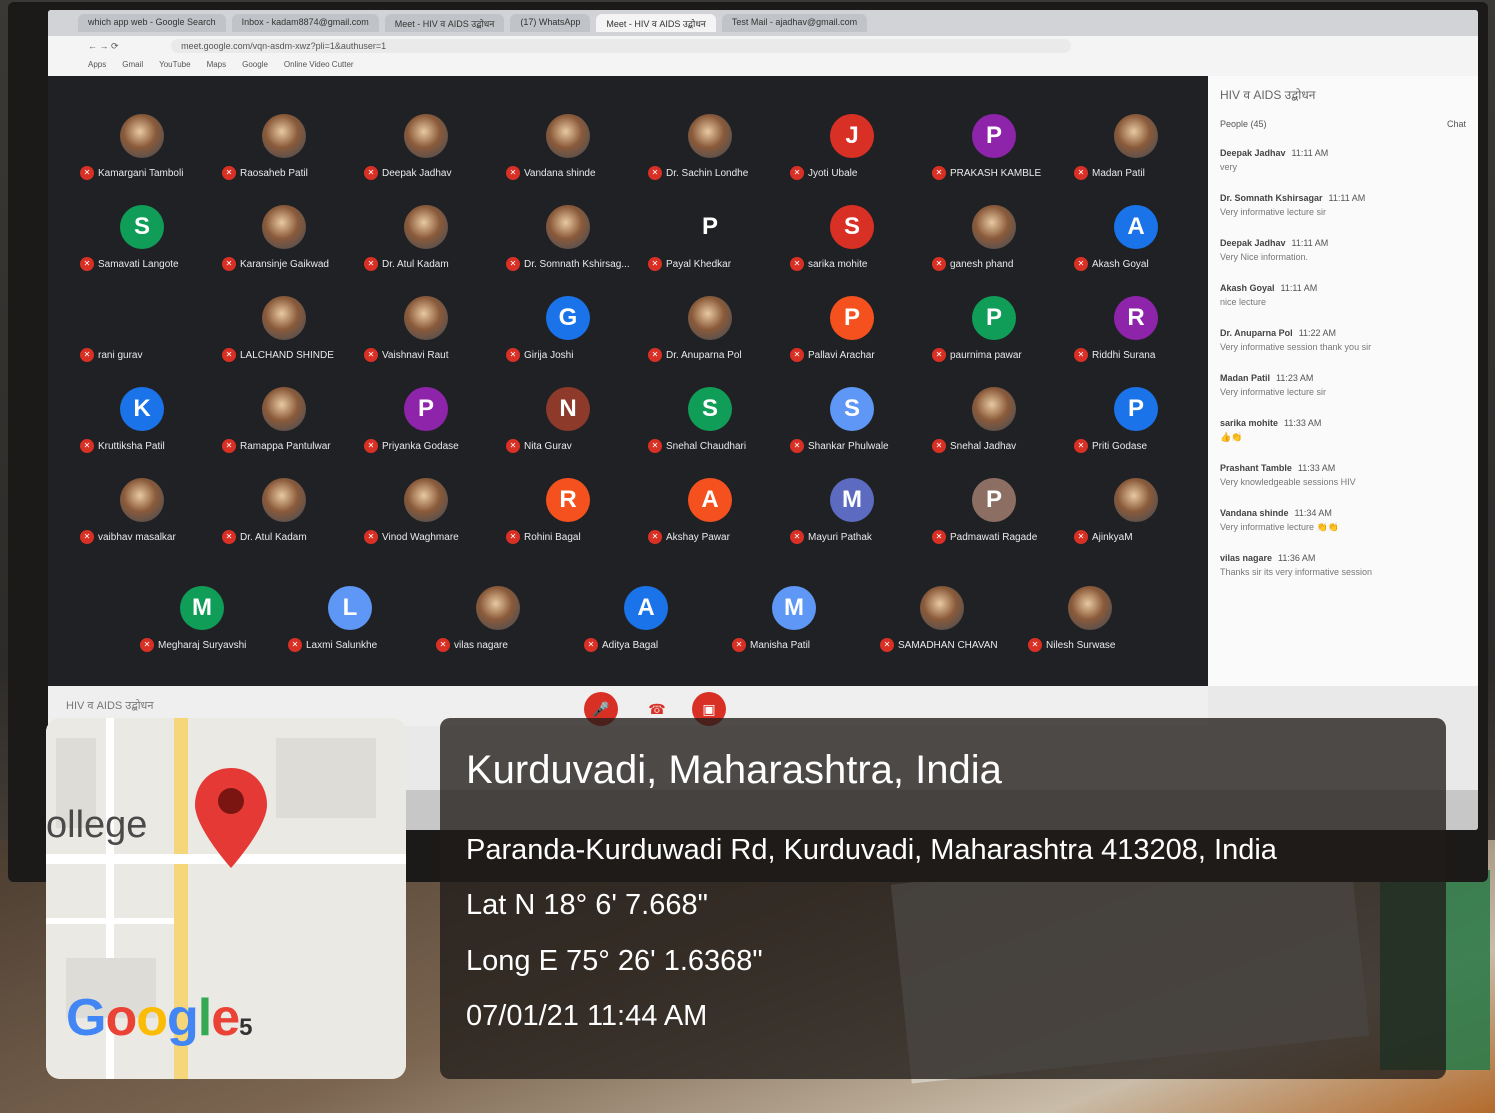 This screenshot has width=1495, height=1113. What do you see at coordinates (143, 427) in the screenshot?
I see `participant-tile: K ✕ Kruttiksha Patil` at bounding box center [143, 427].